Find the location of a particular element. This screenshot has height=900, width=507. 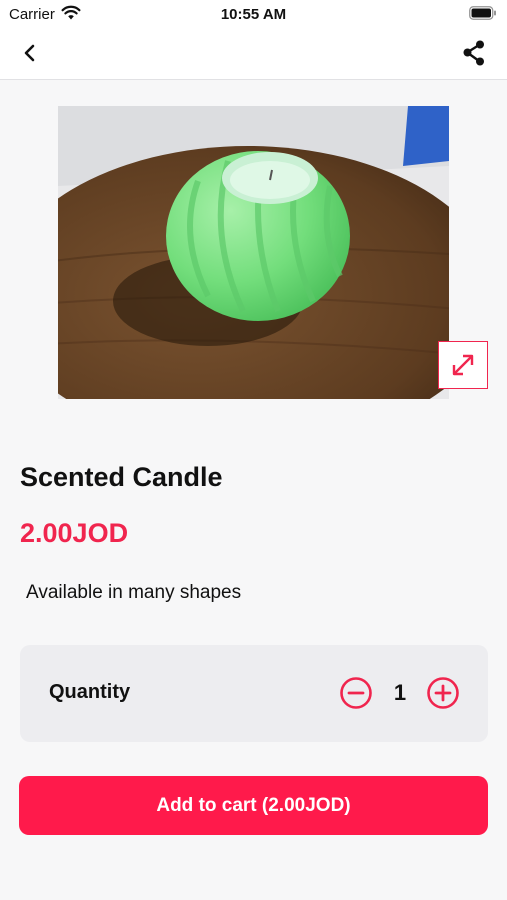

battery-icon is located at coordinates (483, 15).